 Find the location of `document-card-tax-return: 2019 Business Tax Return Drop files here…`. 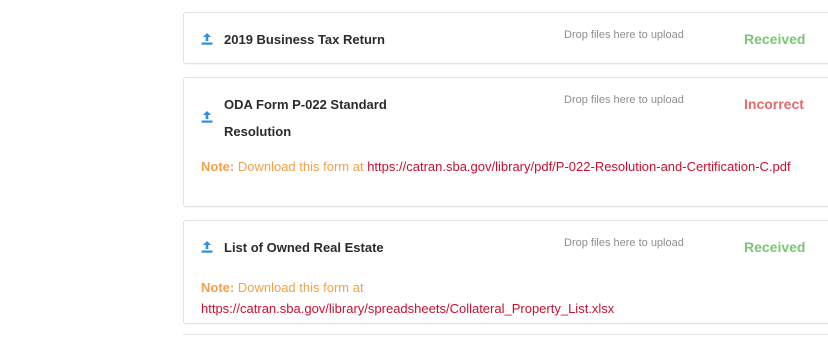

document-card-tax-return: 2019 Business Tax Return Drop files here… is located at coordinates (505, 38).